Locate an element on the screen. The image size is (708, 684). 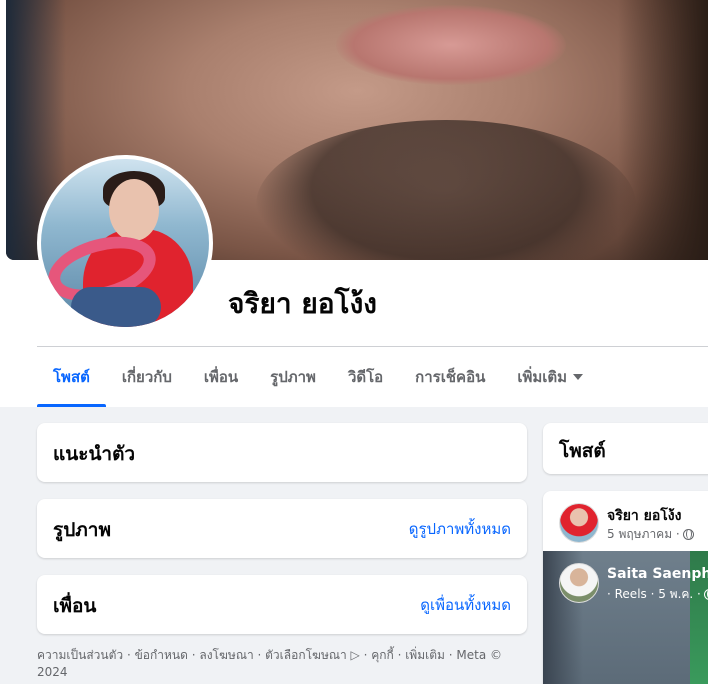
tab-label: เกี่ยวกับ is located at coordinates (146, 377).